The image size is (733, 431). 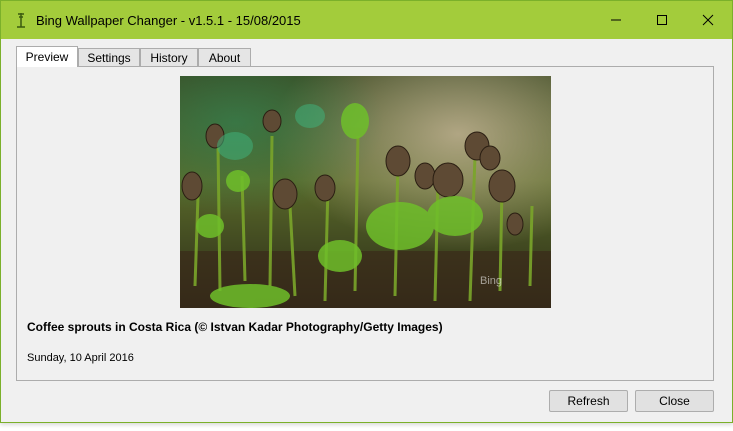 I want to click on close-icon, so click(x=708, y=20).